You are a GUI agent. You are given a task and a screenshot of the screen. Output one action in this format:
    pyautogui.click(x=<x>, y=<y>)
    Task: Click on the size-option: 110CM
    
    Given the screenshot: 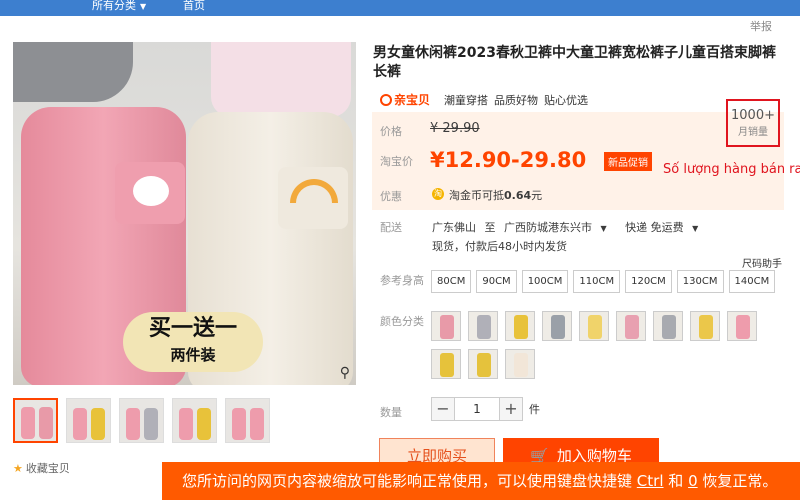 What is the action you would take?
    pyautogui.click(x=597, y=281)
    